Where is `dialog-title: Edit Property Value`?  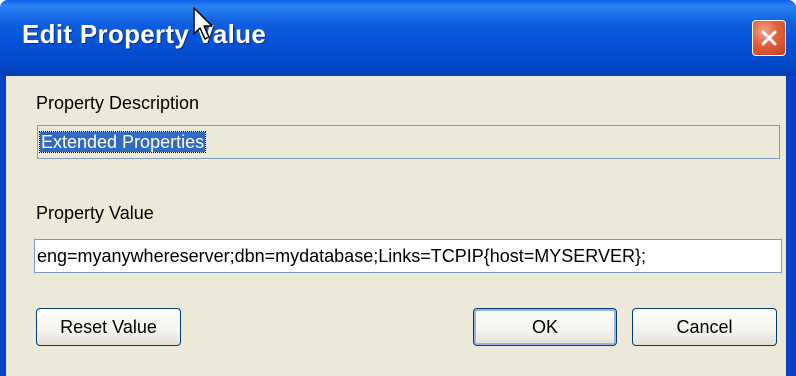
dialog-title: Edit Property Value is located at coordinates (144, 34).